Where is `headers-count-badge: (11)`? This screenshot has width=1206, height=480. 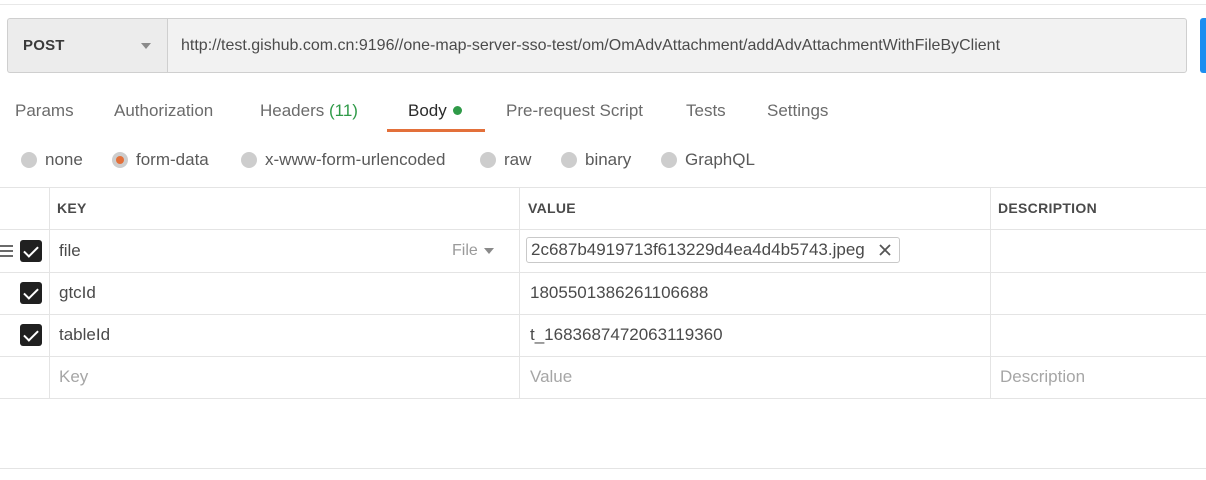 headers-count-badge: (11) is located at coordinates (343, 110).